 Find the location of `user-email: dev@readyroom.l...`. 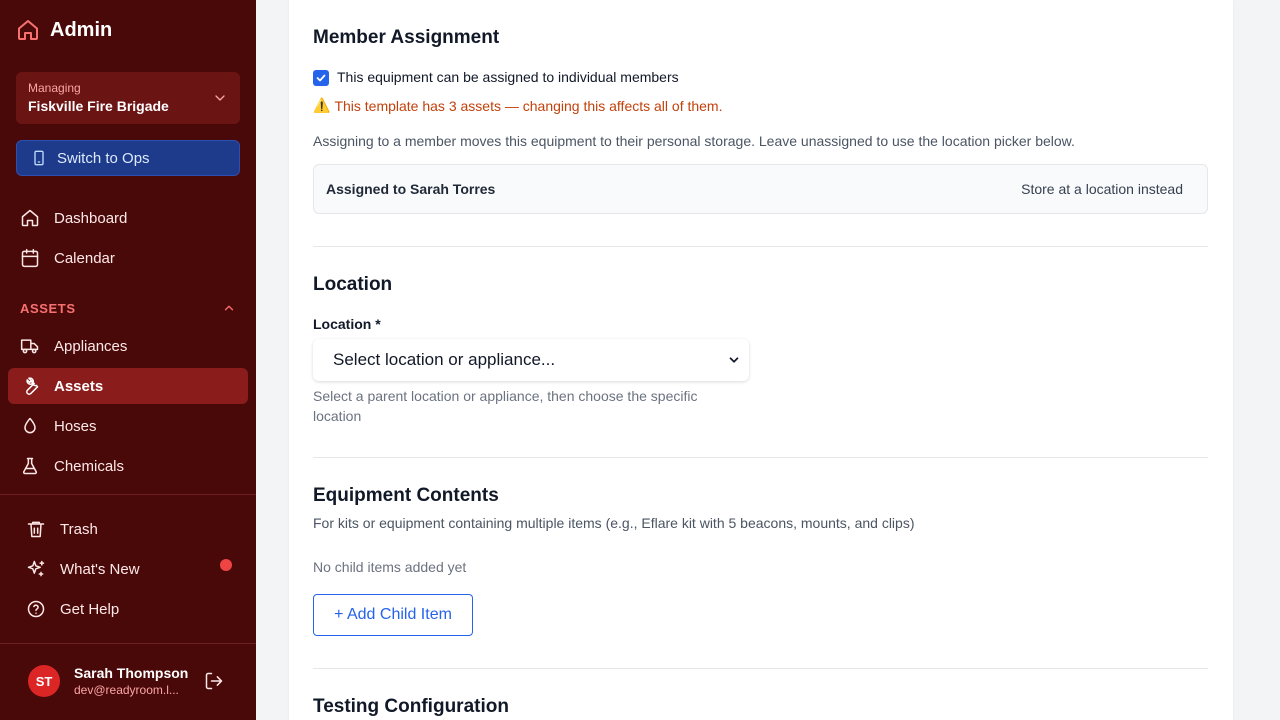

user-email: dev@readyroom.l... is located at coordinates (126, 690).